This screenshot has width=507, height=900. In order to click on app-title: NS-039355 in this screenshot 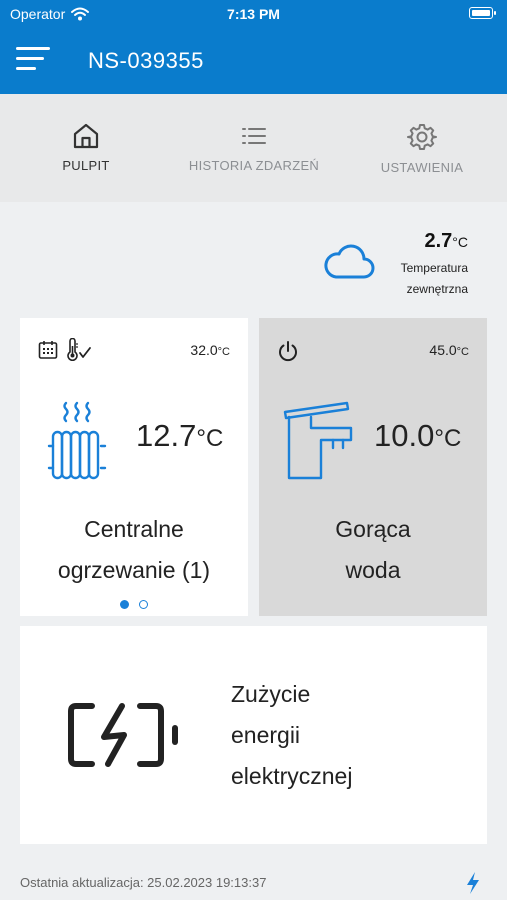, I will do `click(146, 60)`.